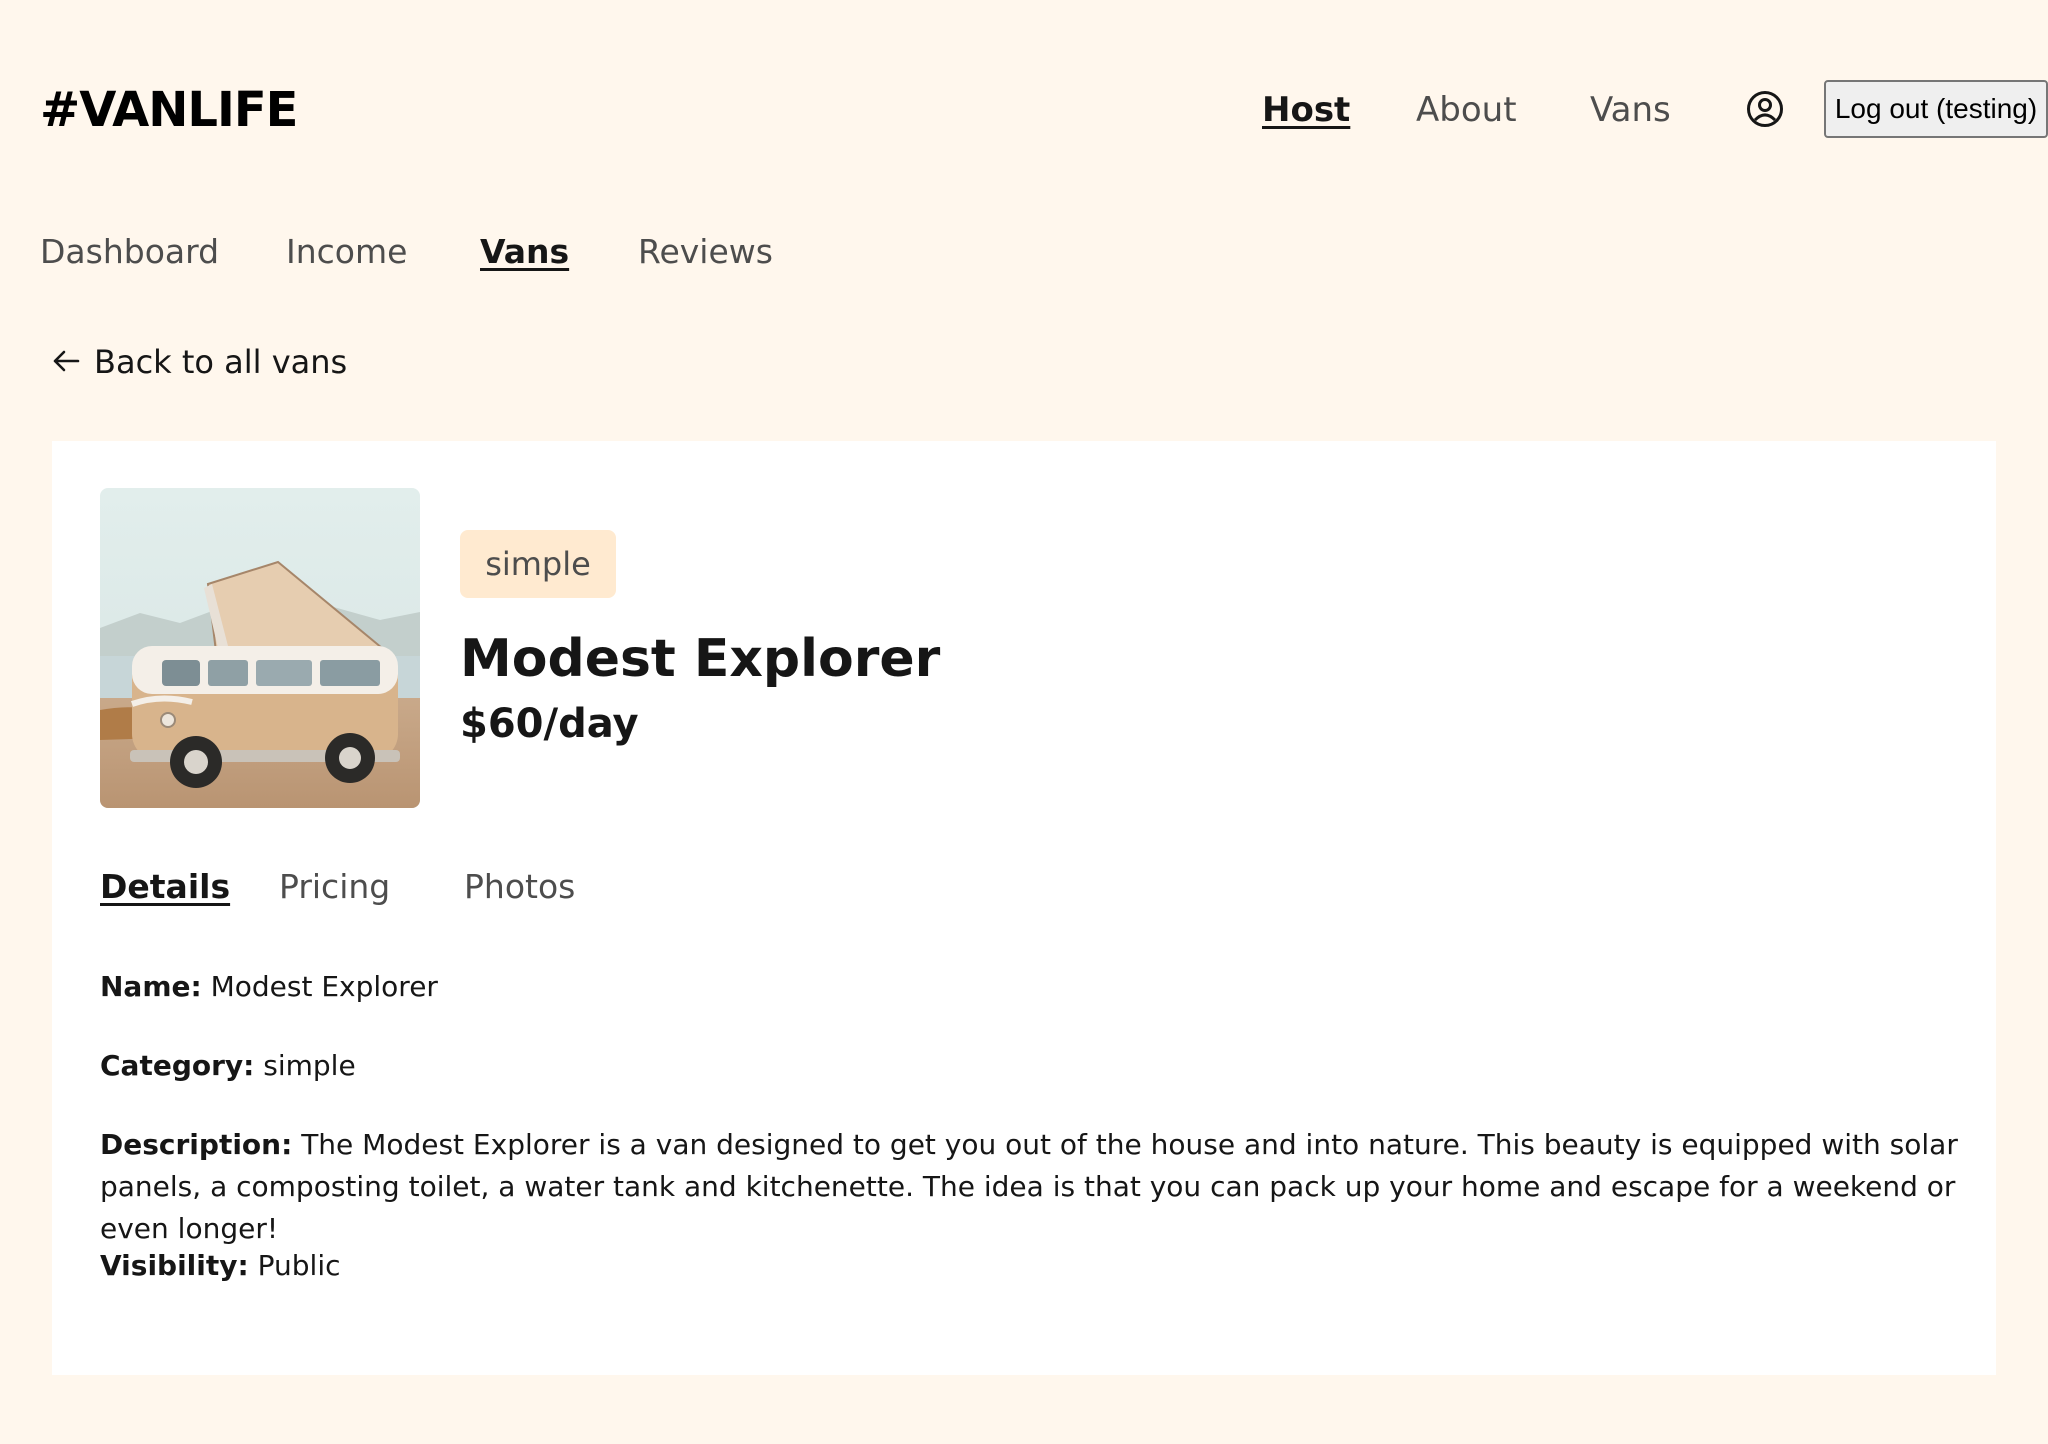  Describe the element at coordinates (169, 110) in the screenshot. I see `site-logo: #VANLIFE` at that location.